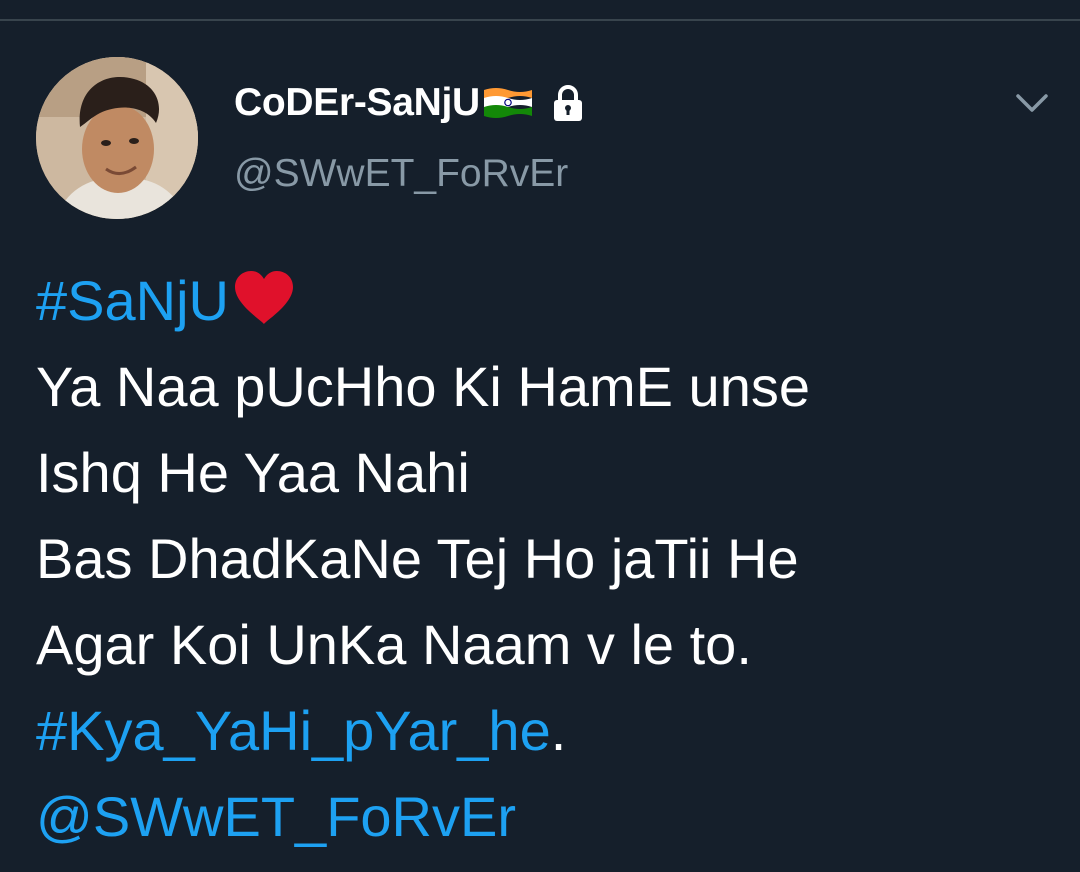 This screenshot has width=1080, height=872. What do you see at coordinates (357, 103) in the screenshot?
I see `display-name: CoDEr-SaNjU` at bounding box center [357, 103].